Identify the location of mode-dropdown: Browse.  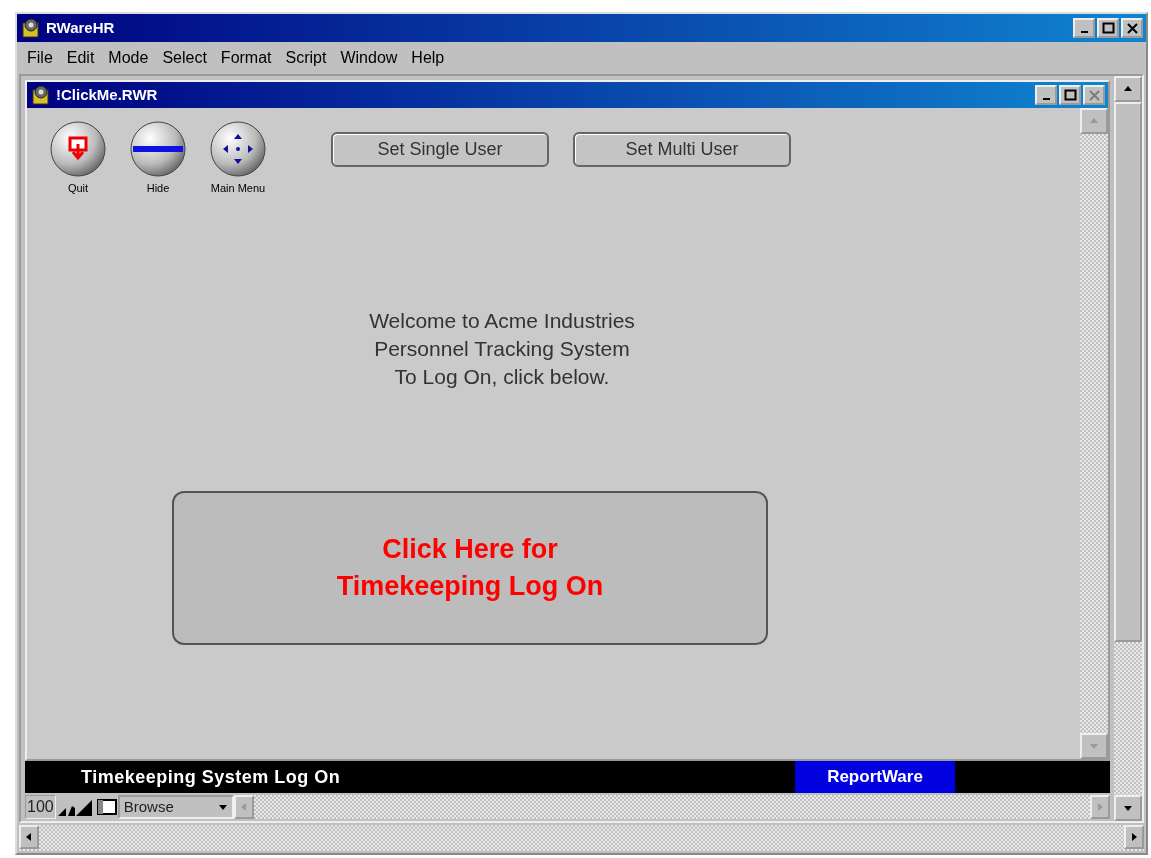
(175, 807).